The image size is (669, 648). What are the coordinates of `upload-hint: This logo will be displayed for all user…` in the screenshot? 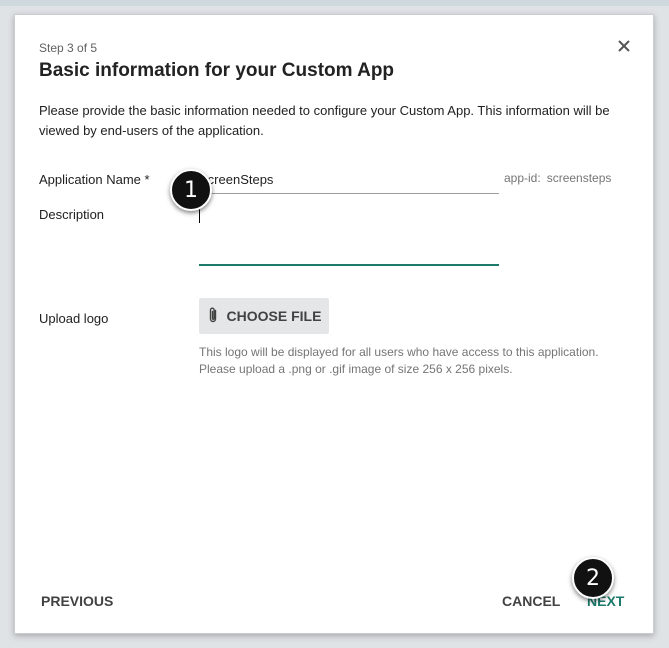 It's located at (399, 360).